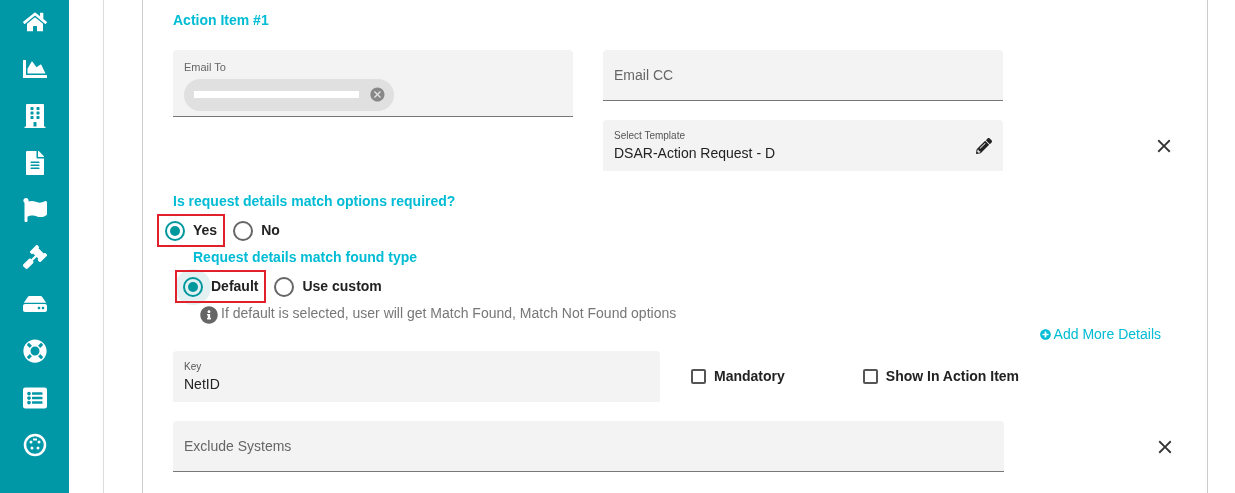 The width and height of the screenshot is (1235, 493). I want to click on exclude-systems-field: Exclude Systems, so click(588, 446).